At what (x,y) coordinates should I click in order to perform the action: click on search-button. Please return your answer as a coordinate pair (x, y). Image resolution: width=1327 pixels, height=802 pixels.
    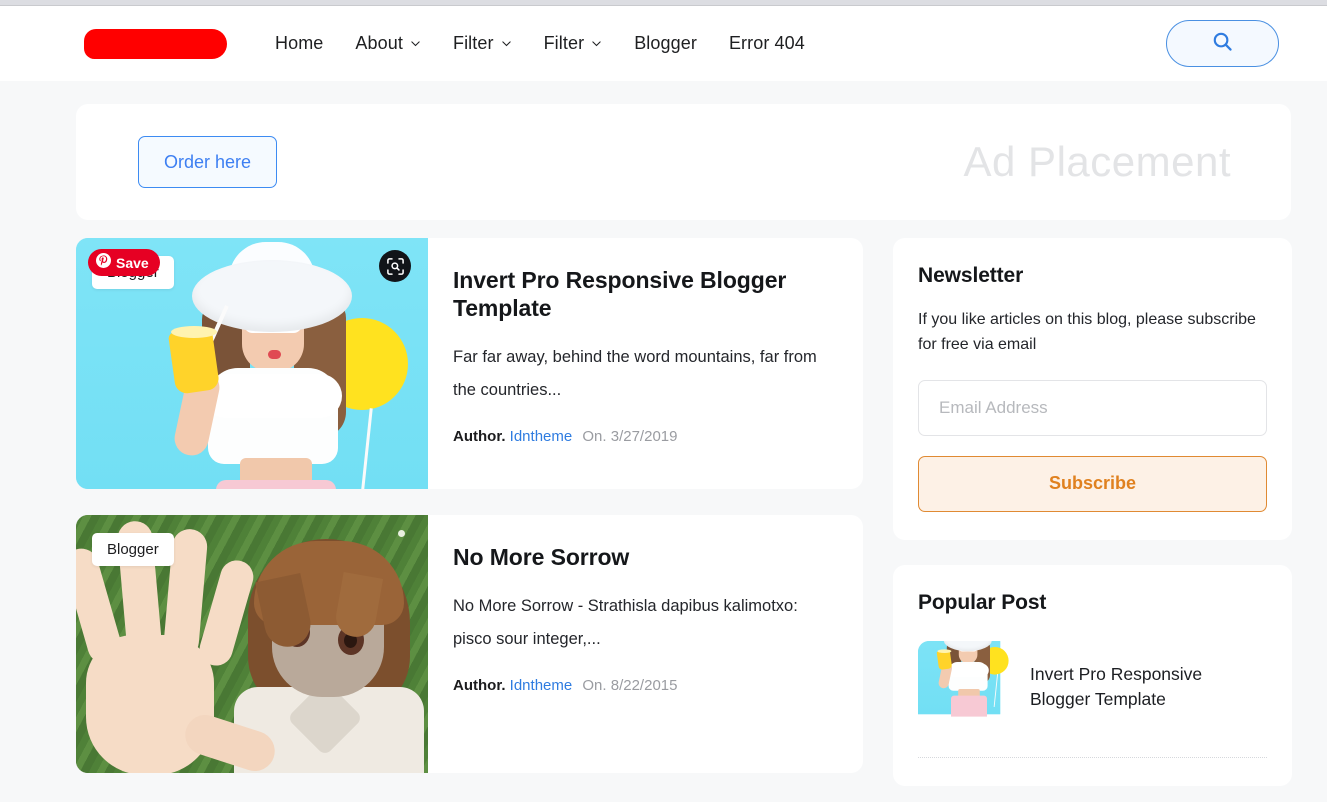
    Looking at the image, I should click on (1222, 43).